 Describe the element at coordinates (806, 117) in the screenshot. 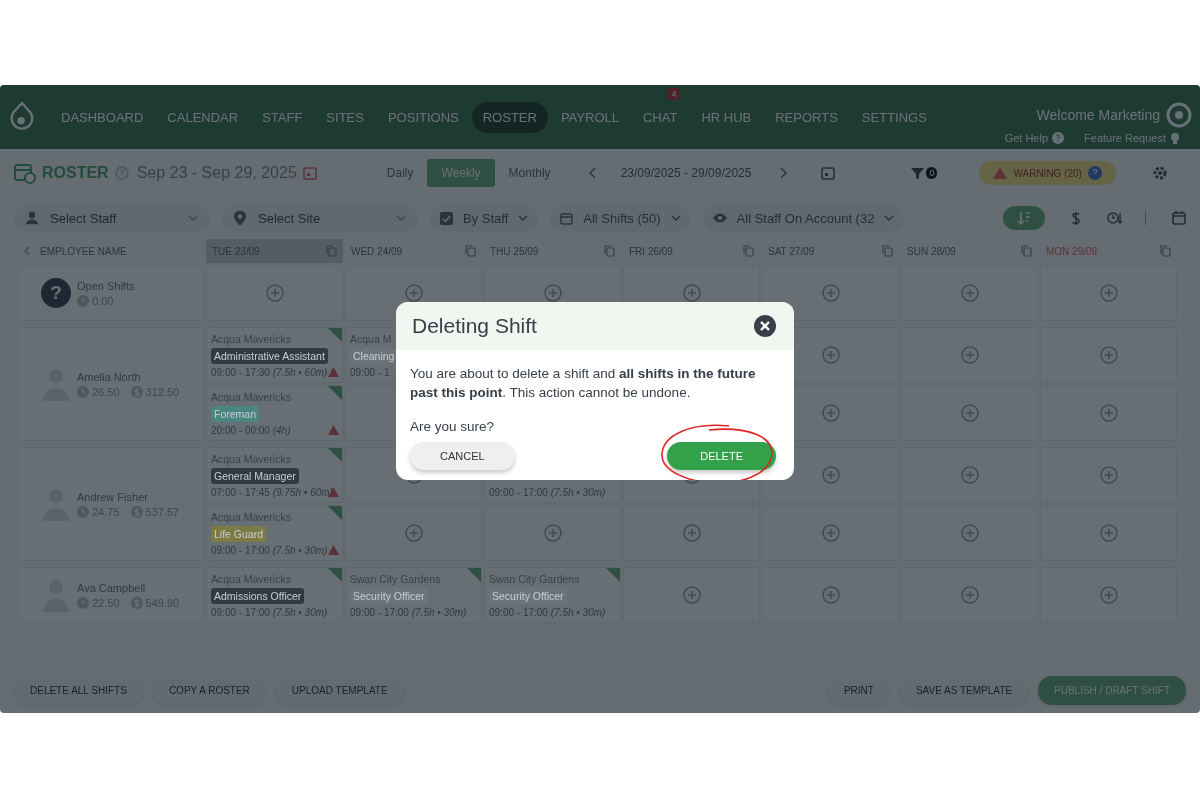

I see `nav-item: REPORTS` at that location.